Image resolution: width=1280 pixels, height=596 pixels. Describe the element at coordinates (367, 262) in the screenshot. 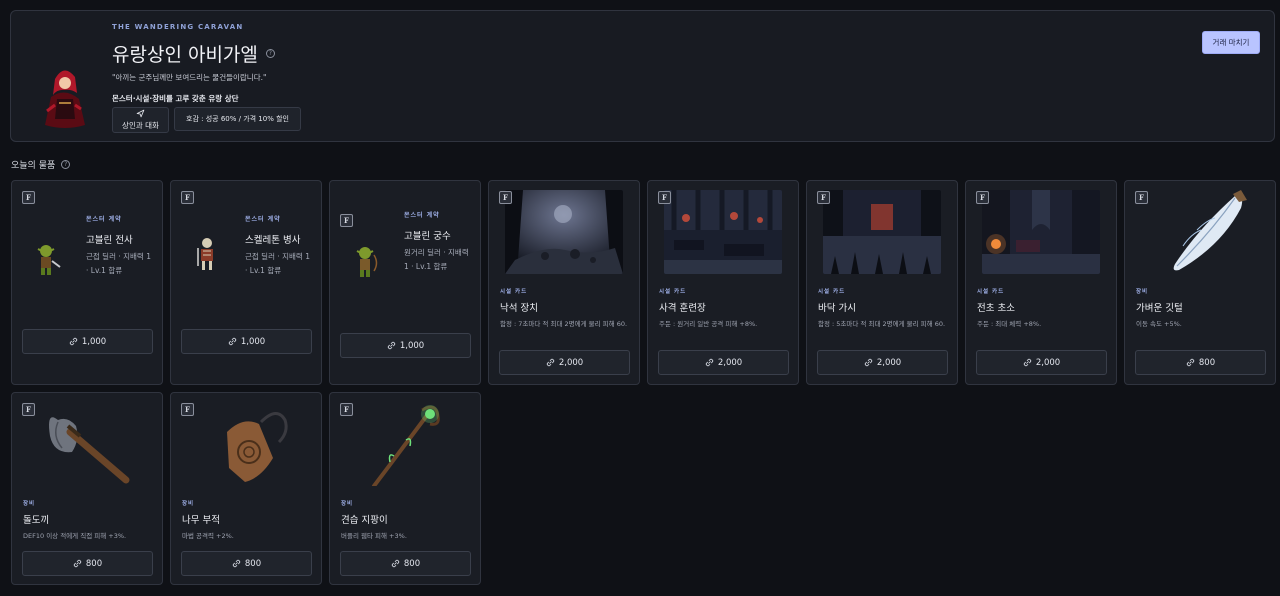

I see `goblin-archer-sprite` at that location.